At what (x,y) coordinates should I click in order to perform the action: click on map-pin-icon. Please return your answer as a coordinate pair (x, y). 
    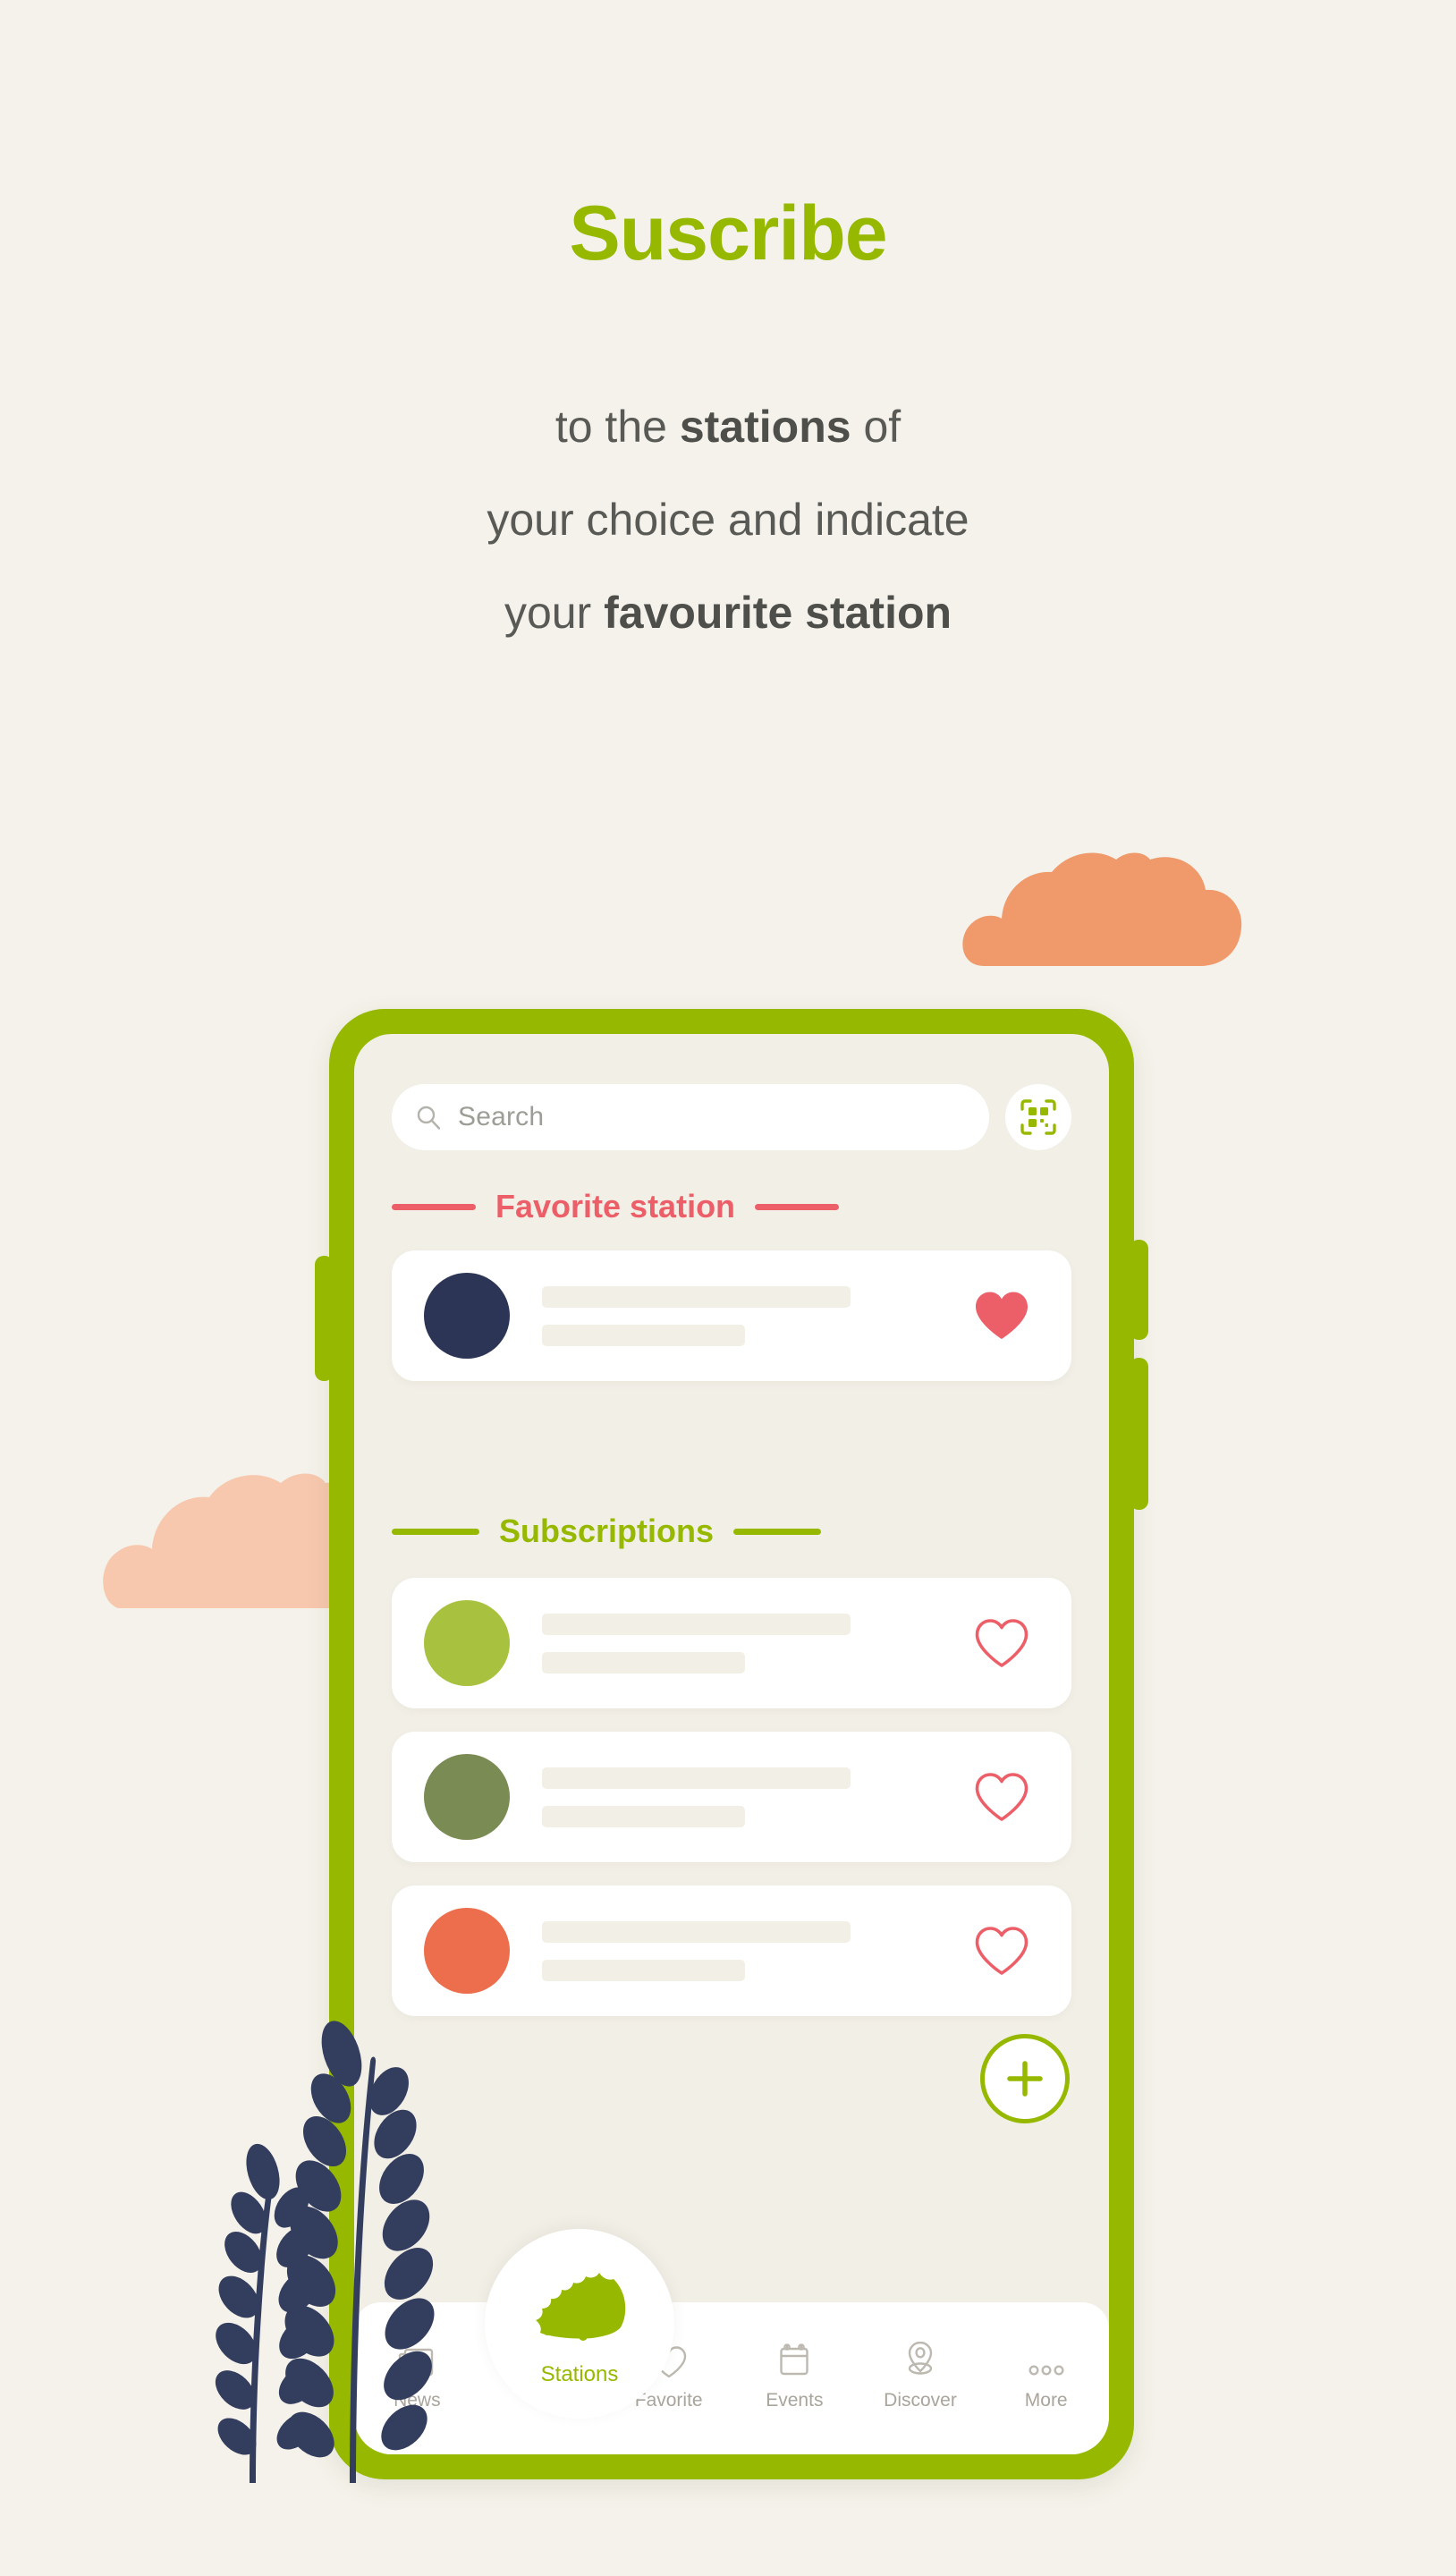
    Looking at the image, I should click on (920, 2356).